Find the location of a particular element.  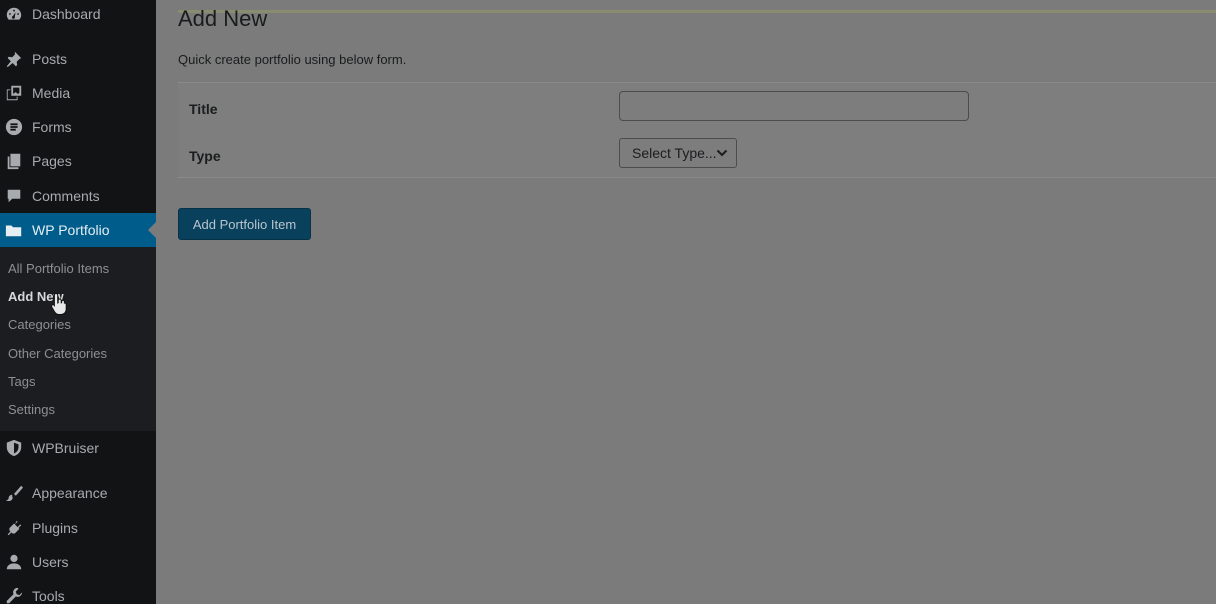

comment-icon is located at coordinates (14, 196).